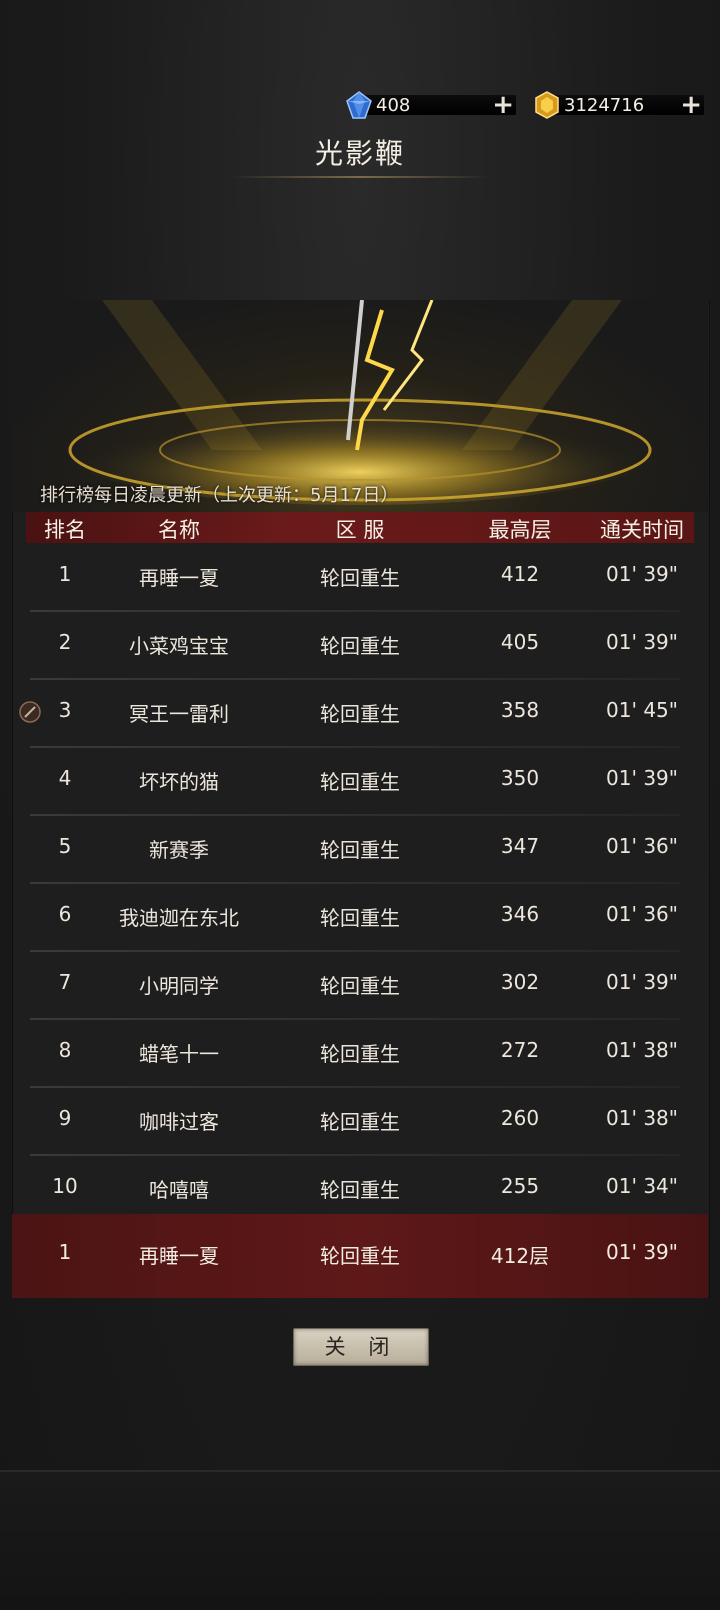  I want to click on gem-amount: 408, so click(393, 105).